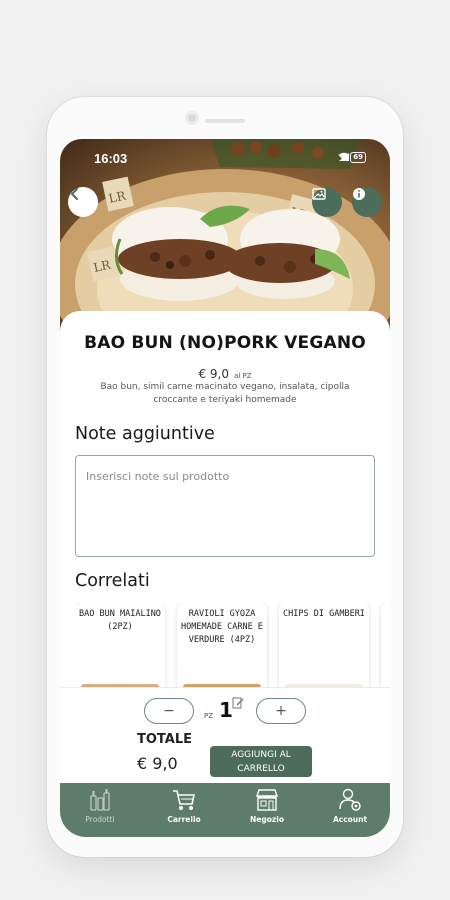 This screenshot has width=450, height=900. I want to click on add-to-cart-label: AGGIUNGI AL CARRELLO, so click(261, 762).